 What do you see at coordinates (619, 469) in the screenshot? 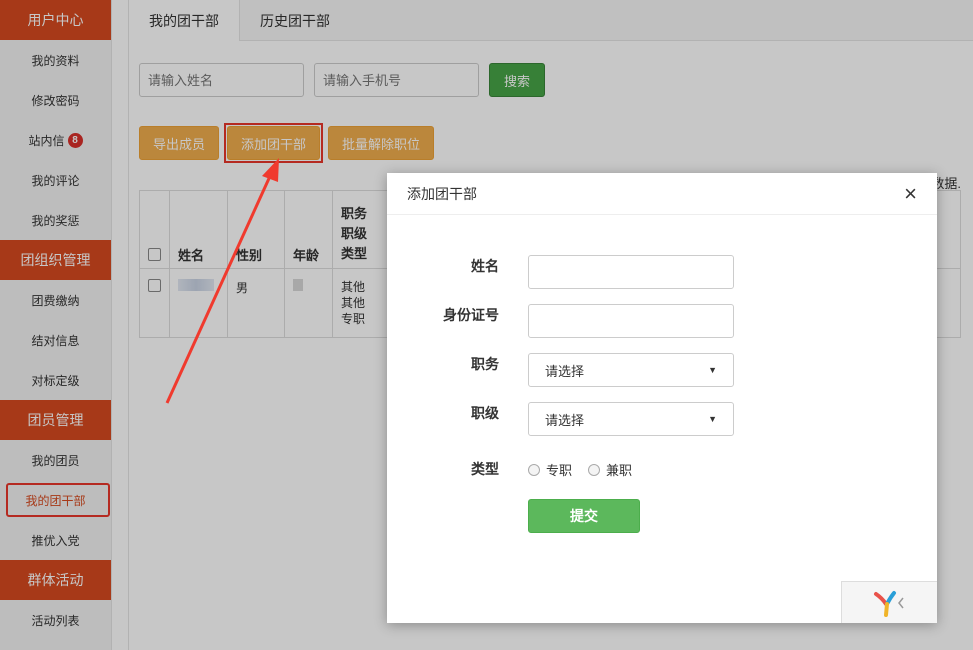
I see `parttime-label: 兼职` at bounding box center [619, 469].